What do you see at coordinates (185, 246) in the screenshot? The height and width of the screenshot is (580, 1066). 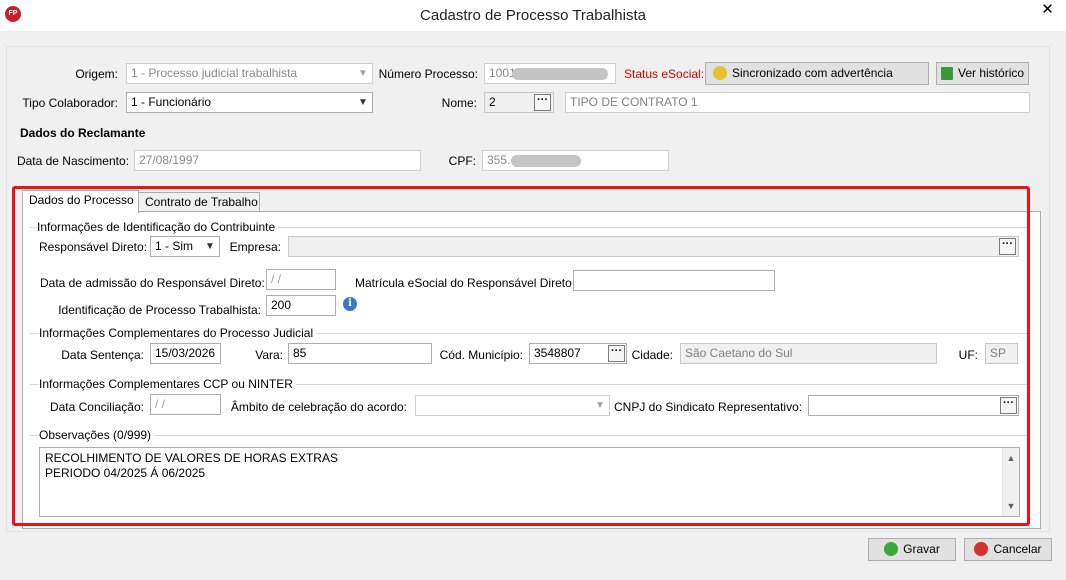 I see `responsavel-direto-select: 1 - Sim ▼` at bounding box center [185, 246].